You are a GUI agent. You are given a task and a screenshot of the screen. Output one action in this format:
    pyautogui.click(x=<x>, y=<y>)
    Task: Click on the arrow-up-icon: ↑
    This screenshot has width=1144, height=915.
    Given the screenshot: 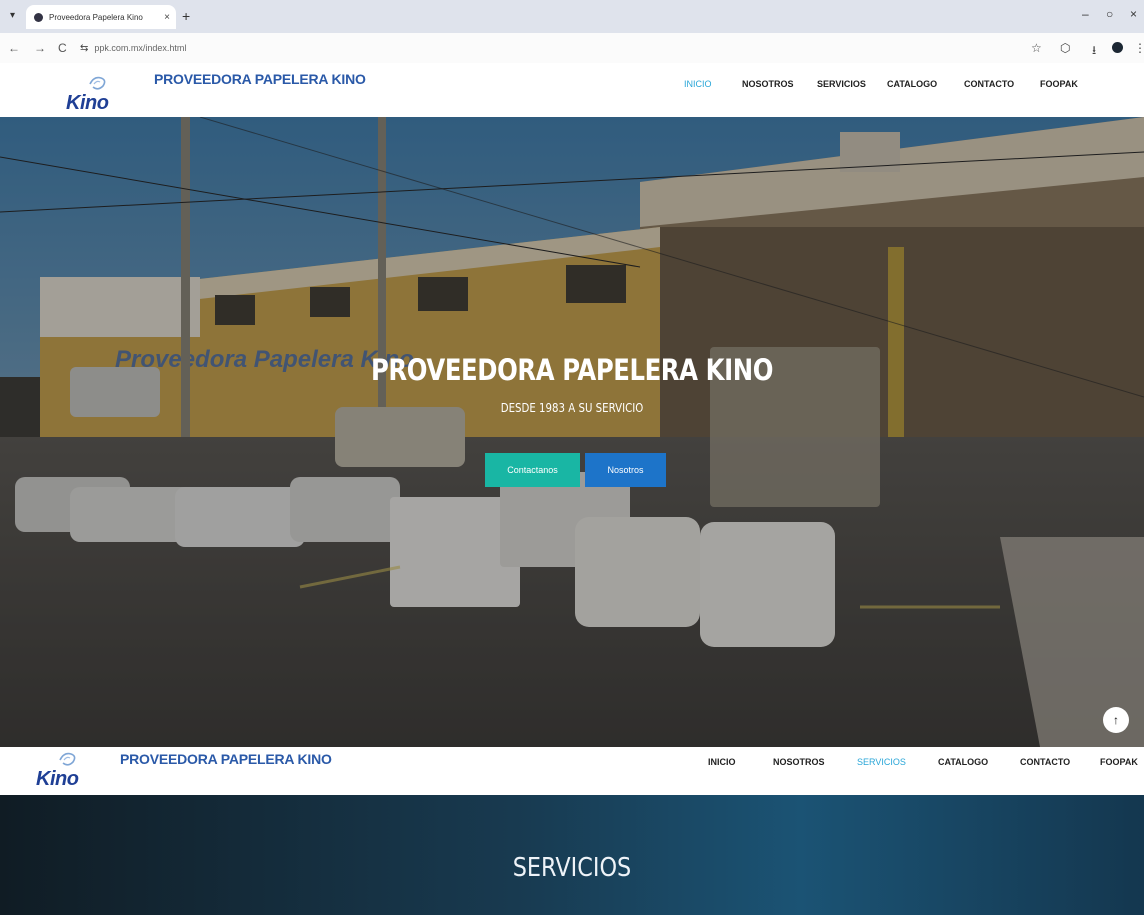 What is the action you would take?
    pyautogui.click(x=1116, y=720)
    